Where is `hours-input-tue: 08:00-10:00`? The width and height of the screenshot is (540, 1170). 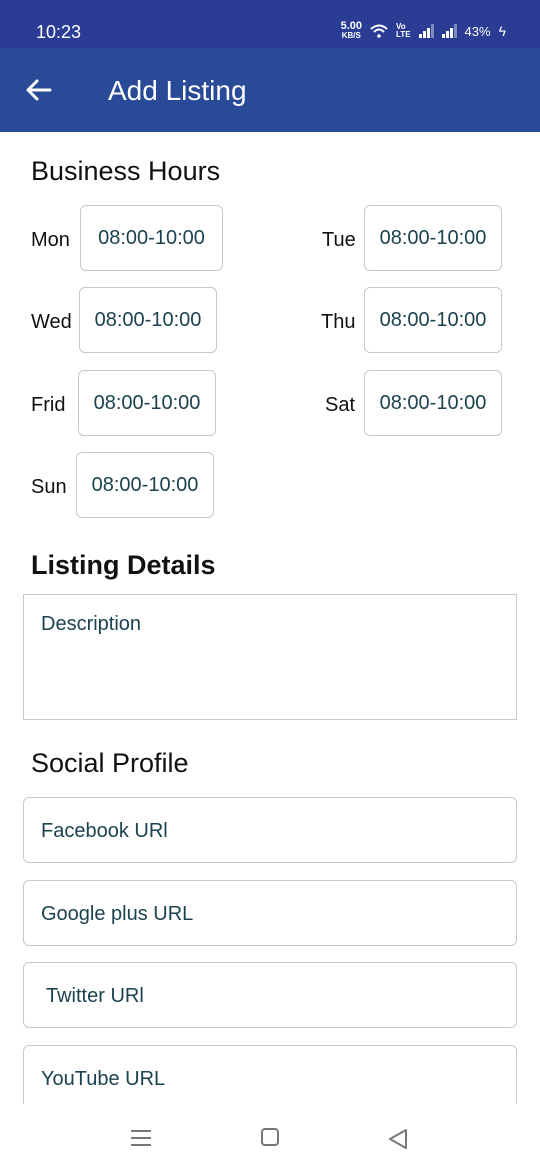 hours-input-tue: 08:00-10:00 is located at coordinates (433, 238).